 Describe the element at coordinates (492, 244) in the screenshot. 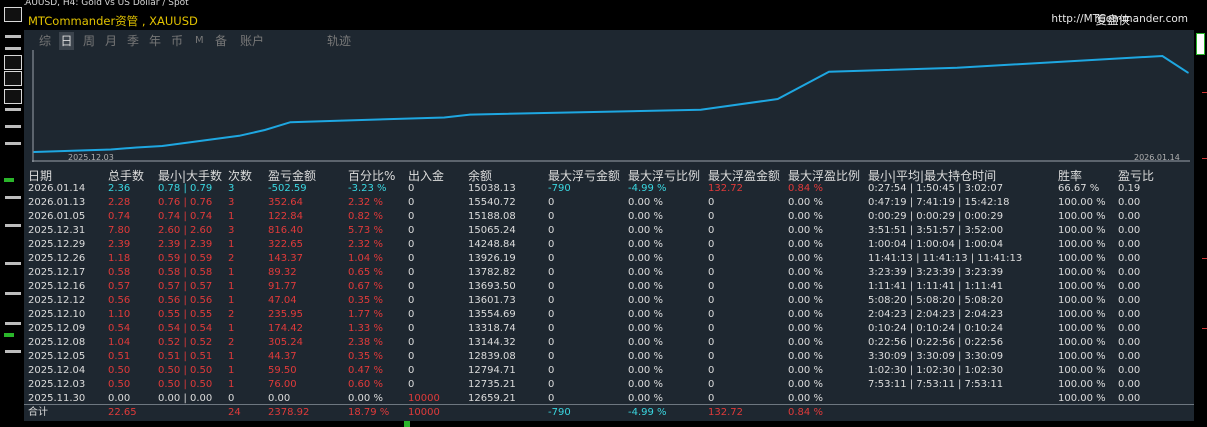

I see `cell-balance: 14248.84` at that location.